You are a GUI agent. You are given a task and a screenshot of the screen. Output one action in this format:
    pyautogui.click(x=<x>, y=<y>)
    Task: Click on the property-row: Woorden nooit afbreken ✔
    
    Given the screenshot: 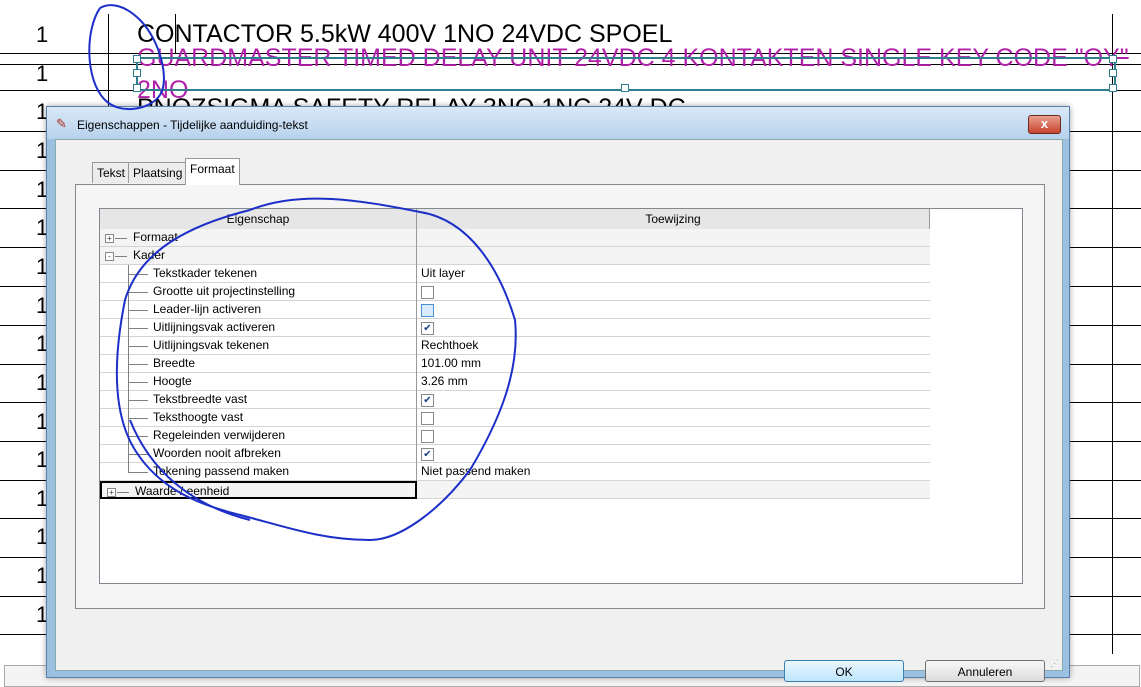 What is the action you would take?
    pyautogui.click(x=515, y=454)
    